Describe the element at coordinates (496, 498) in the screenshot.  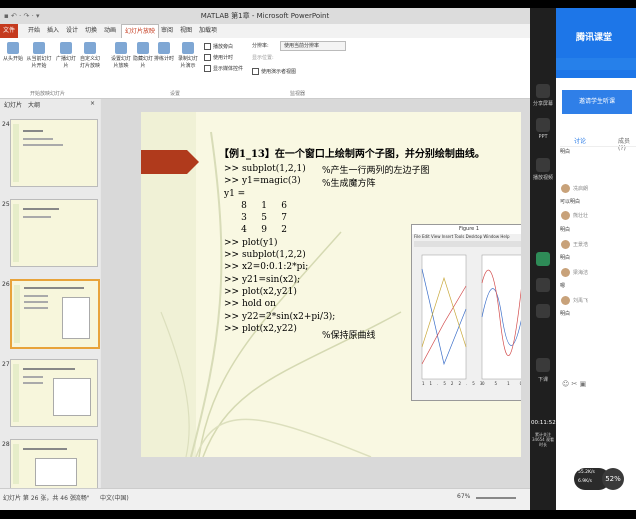
I see `zoom-slider` at that location.